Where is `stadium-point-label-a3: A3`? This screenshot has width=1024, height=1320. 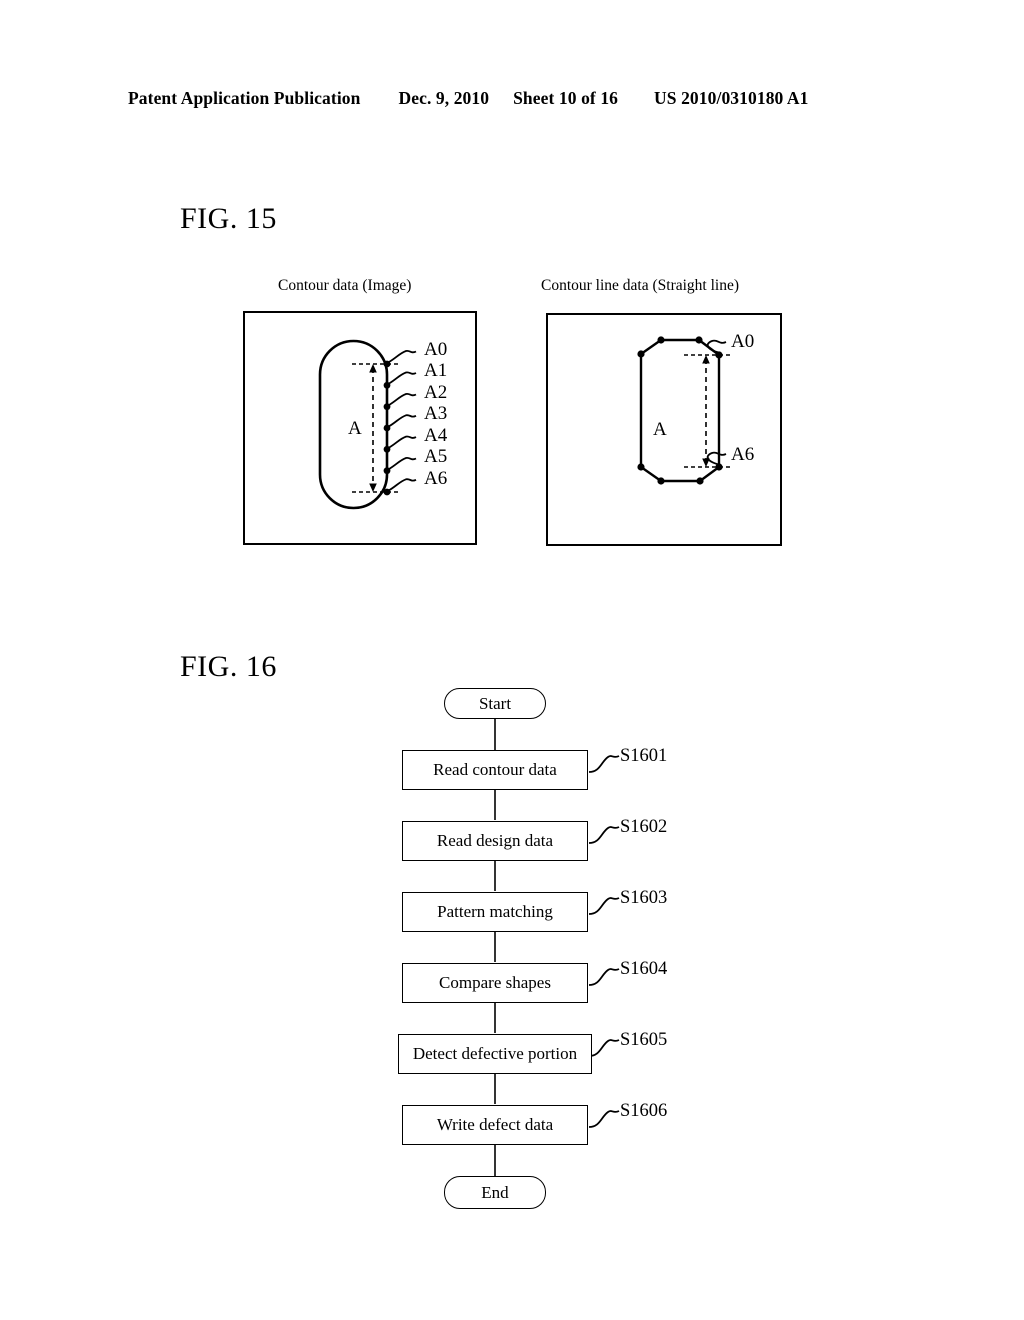 stadium-point-label-a3: A3 is located at coordinates (436, 413).